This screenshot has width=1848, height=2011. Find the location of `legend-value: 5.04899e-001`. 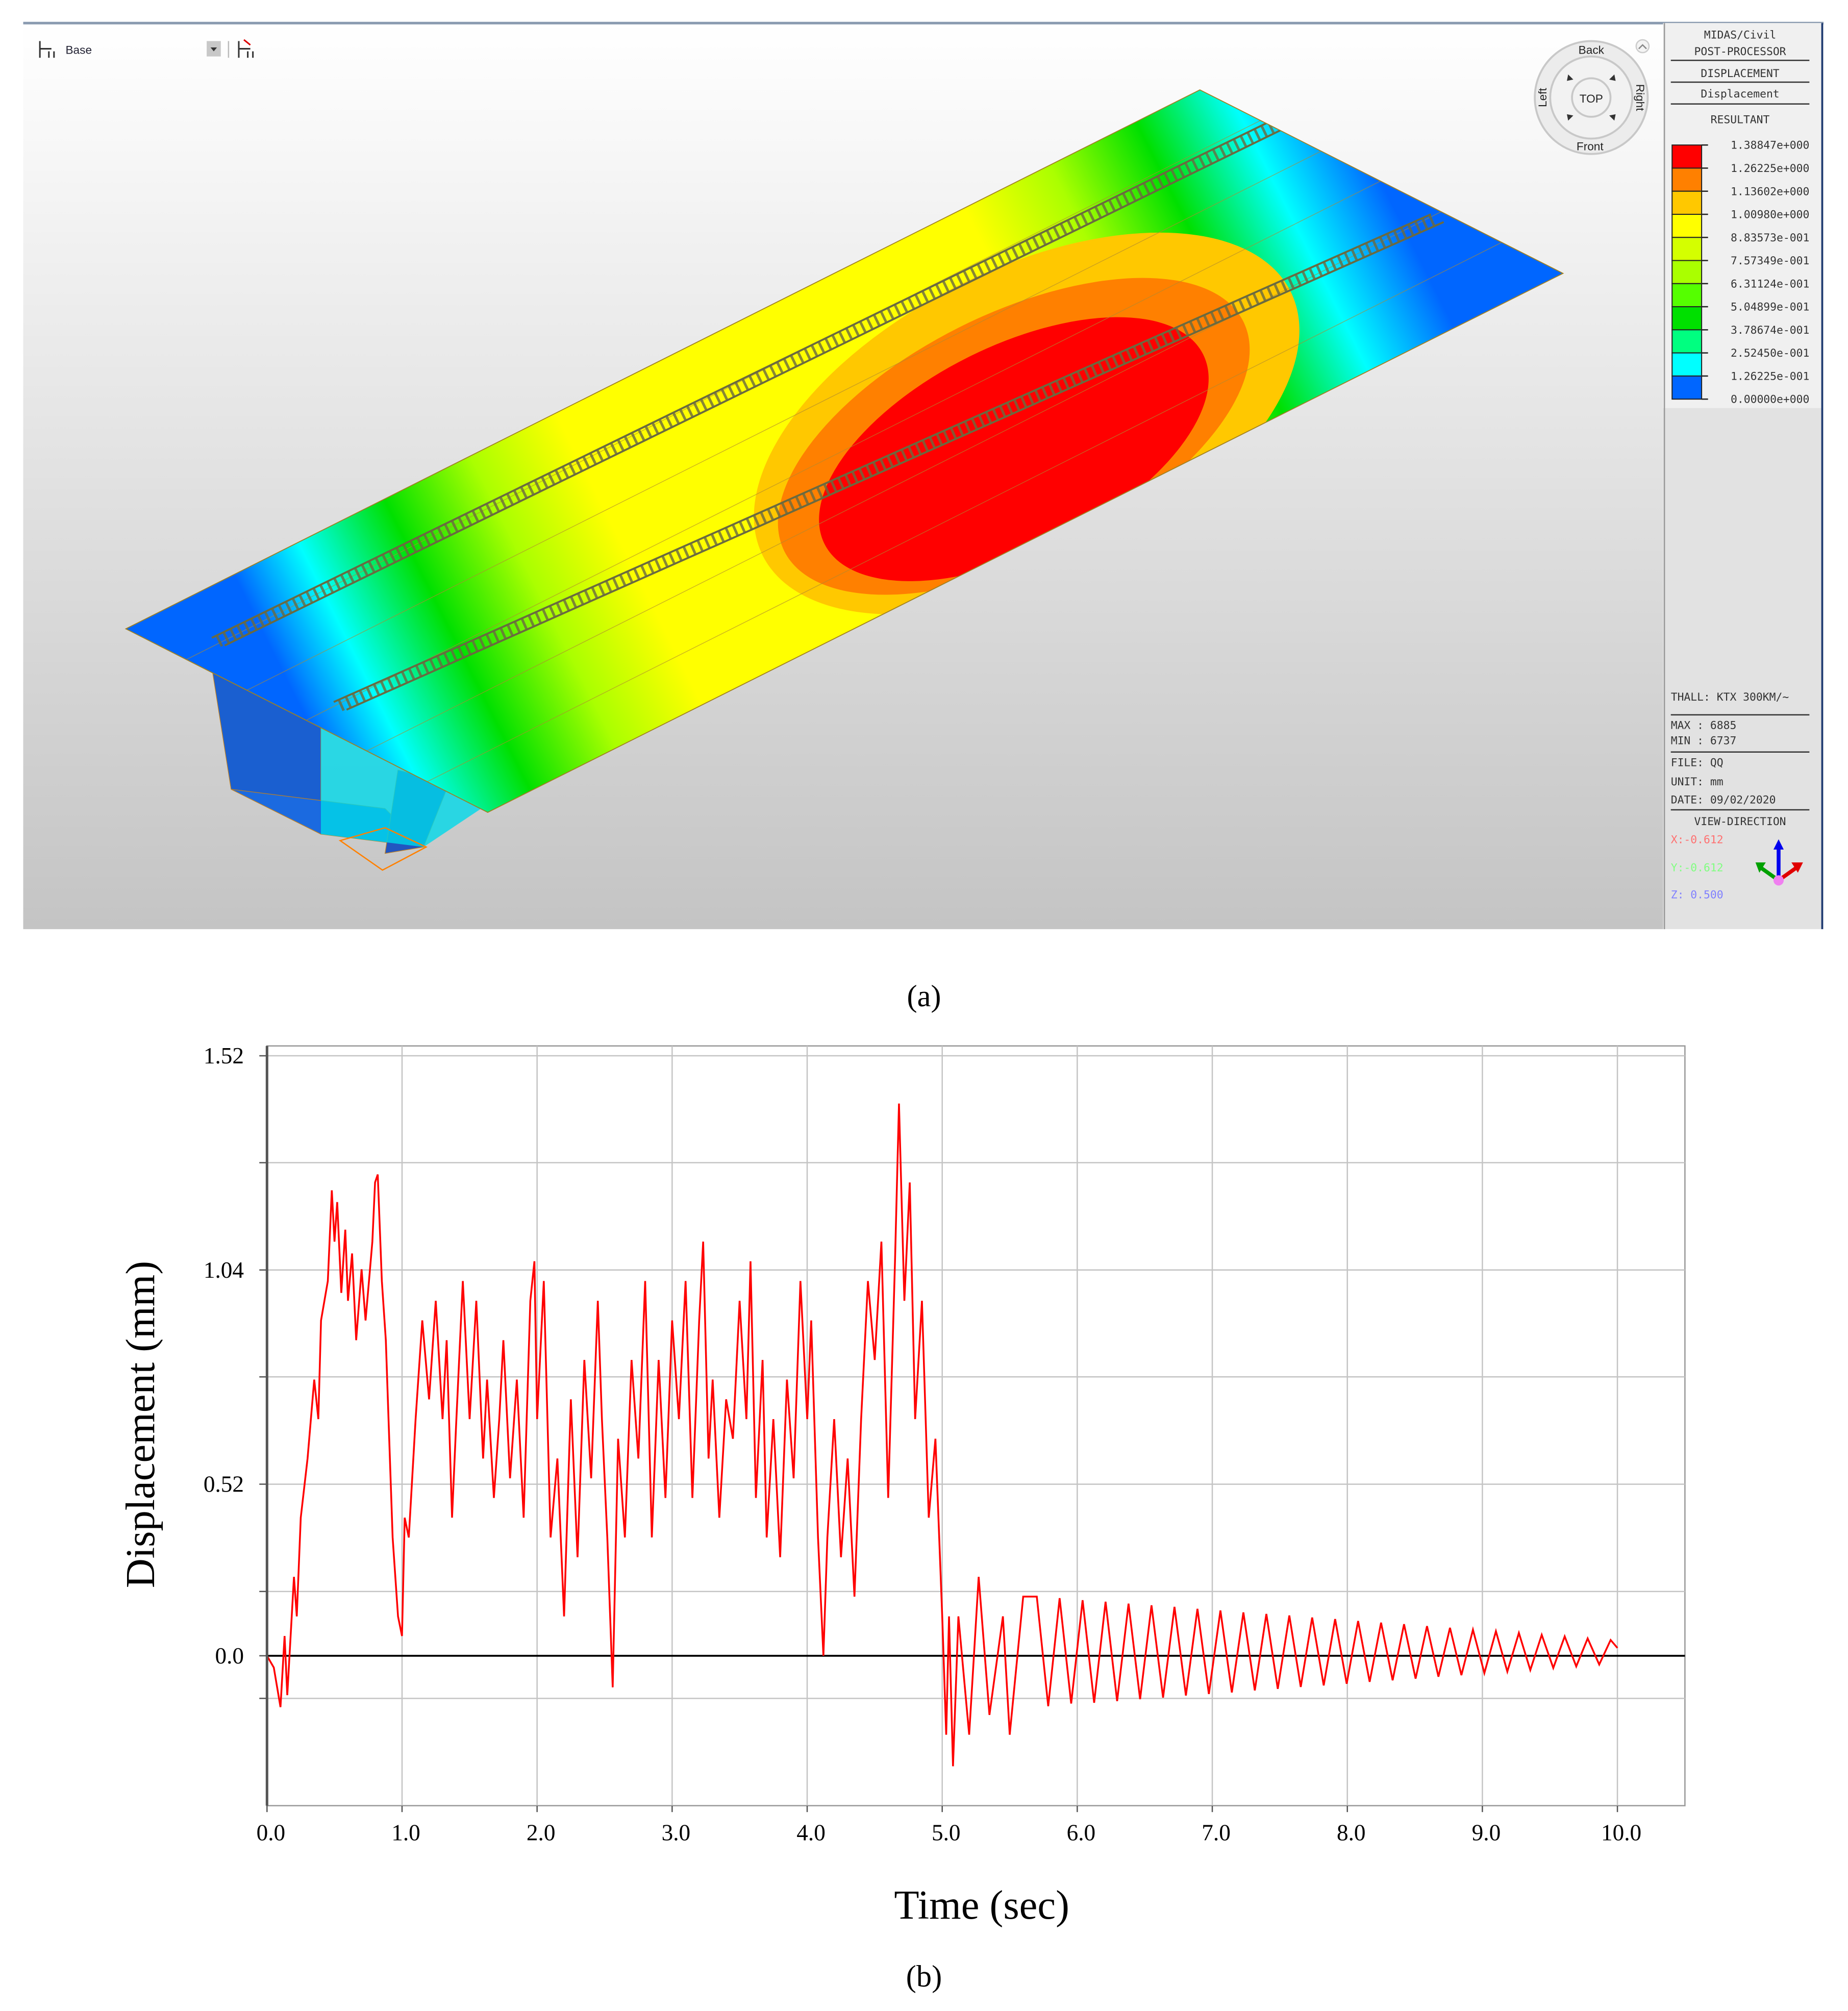

legend-value: 5.04899e-001 is located at coordinates (1770, 307).